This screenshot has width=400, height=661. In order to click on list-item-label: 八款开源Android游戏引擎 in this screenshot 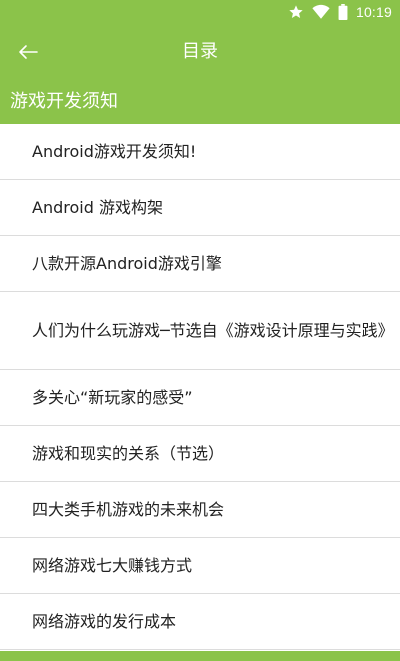, I will do `click(127, 263)`.